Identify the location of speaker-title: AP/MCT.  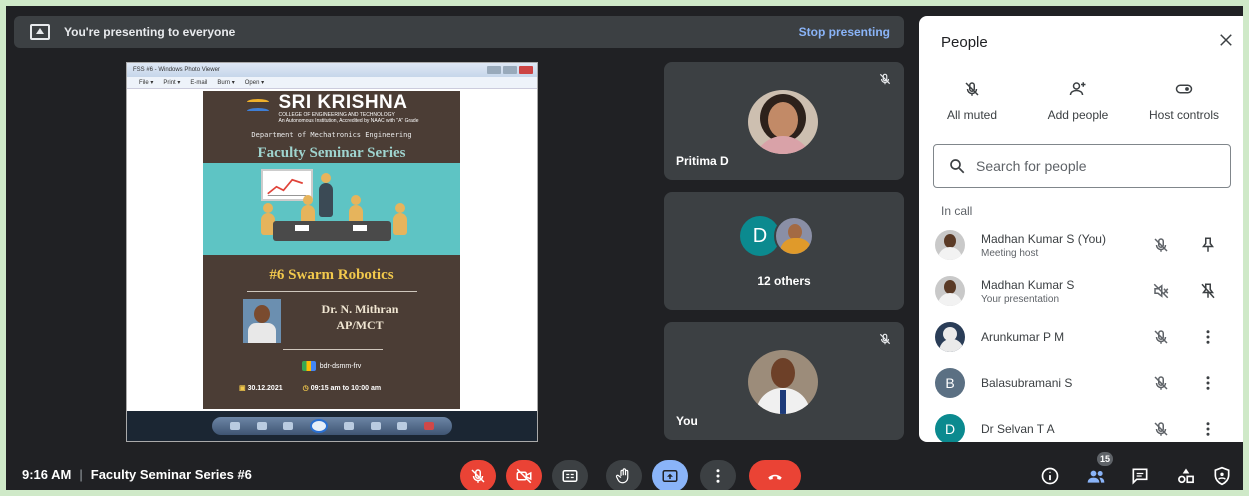
(360, 325).